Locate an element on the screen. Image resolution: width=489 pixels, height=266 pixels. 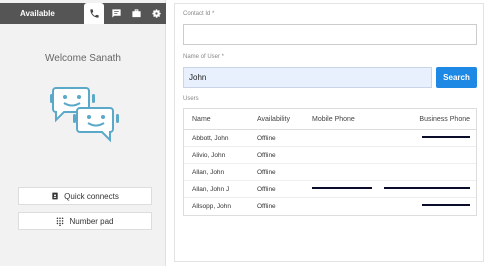
quick-connects-label: Quick connects is located at coordinates (91, 196).